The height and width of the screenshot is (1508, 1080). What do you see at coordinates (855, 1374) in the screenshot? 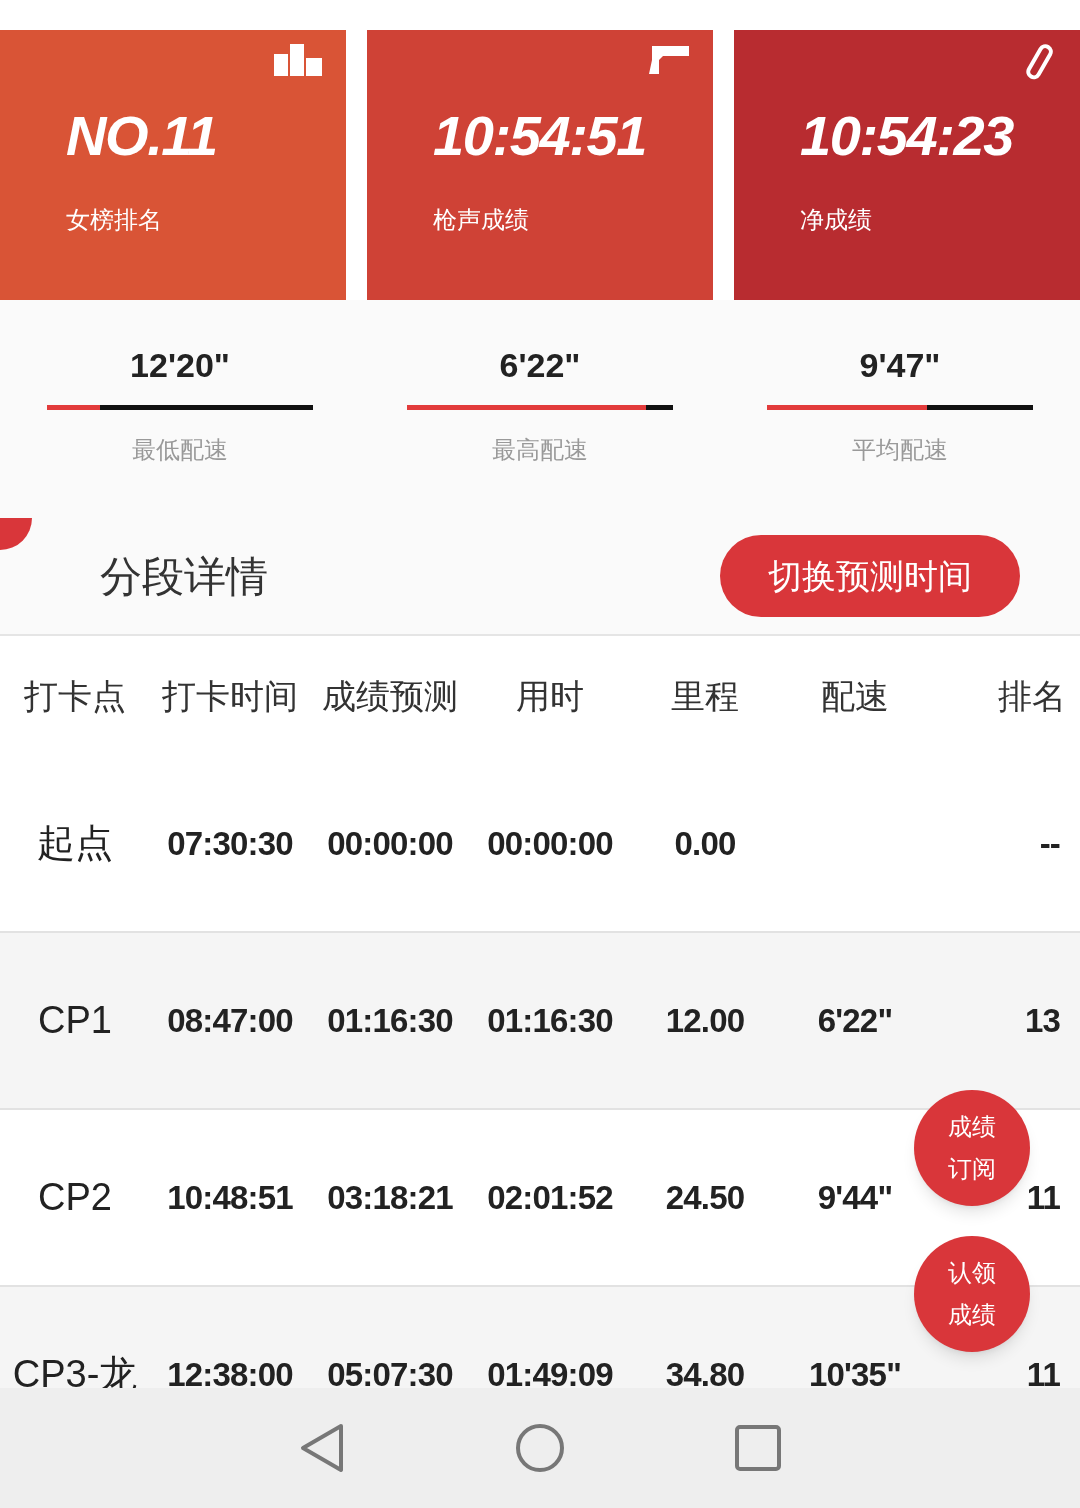
I see `table-cell-text: 10'35"` at bounding box center [855, 1374].